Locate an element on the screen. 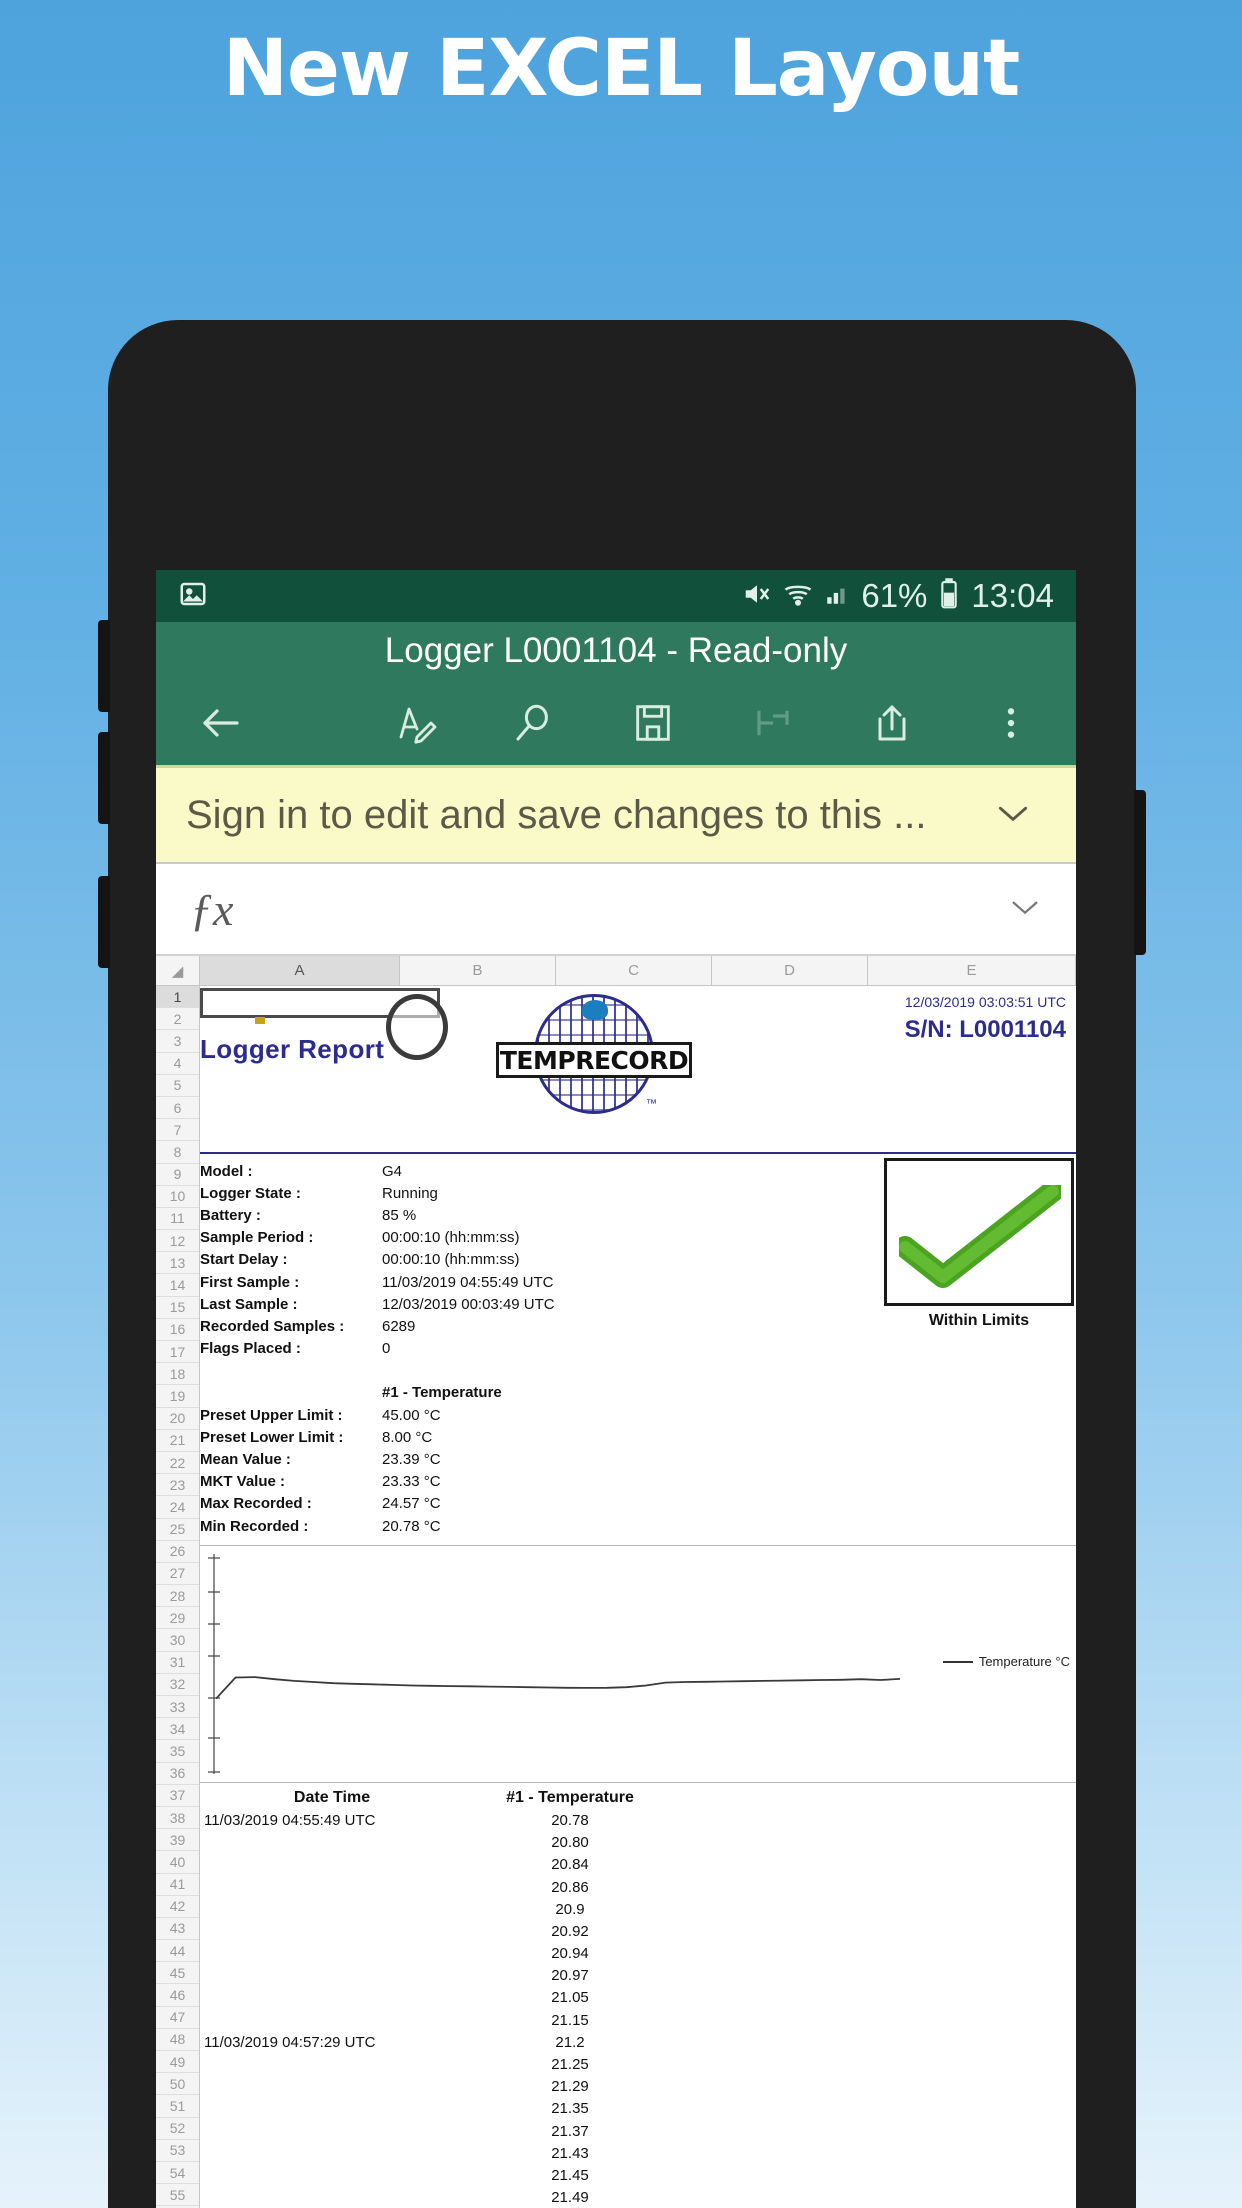 This screenshot has height=2208, width=1242. cell-temperature: 21.49 is located at coordinates (570, 2198).